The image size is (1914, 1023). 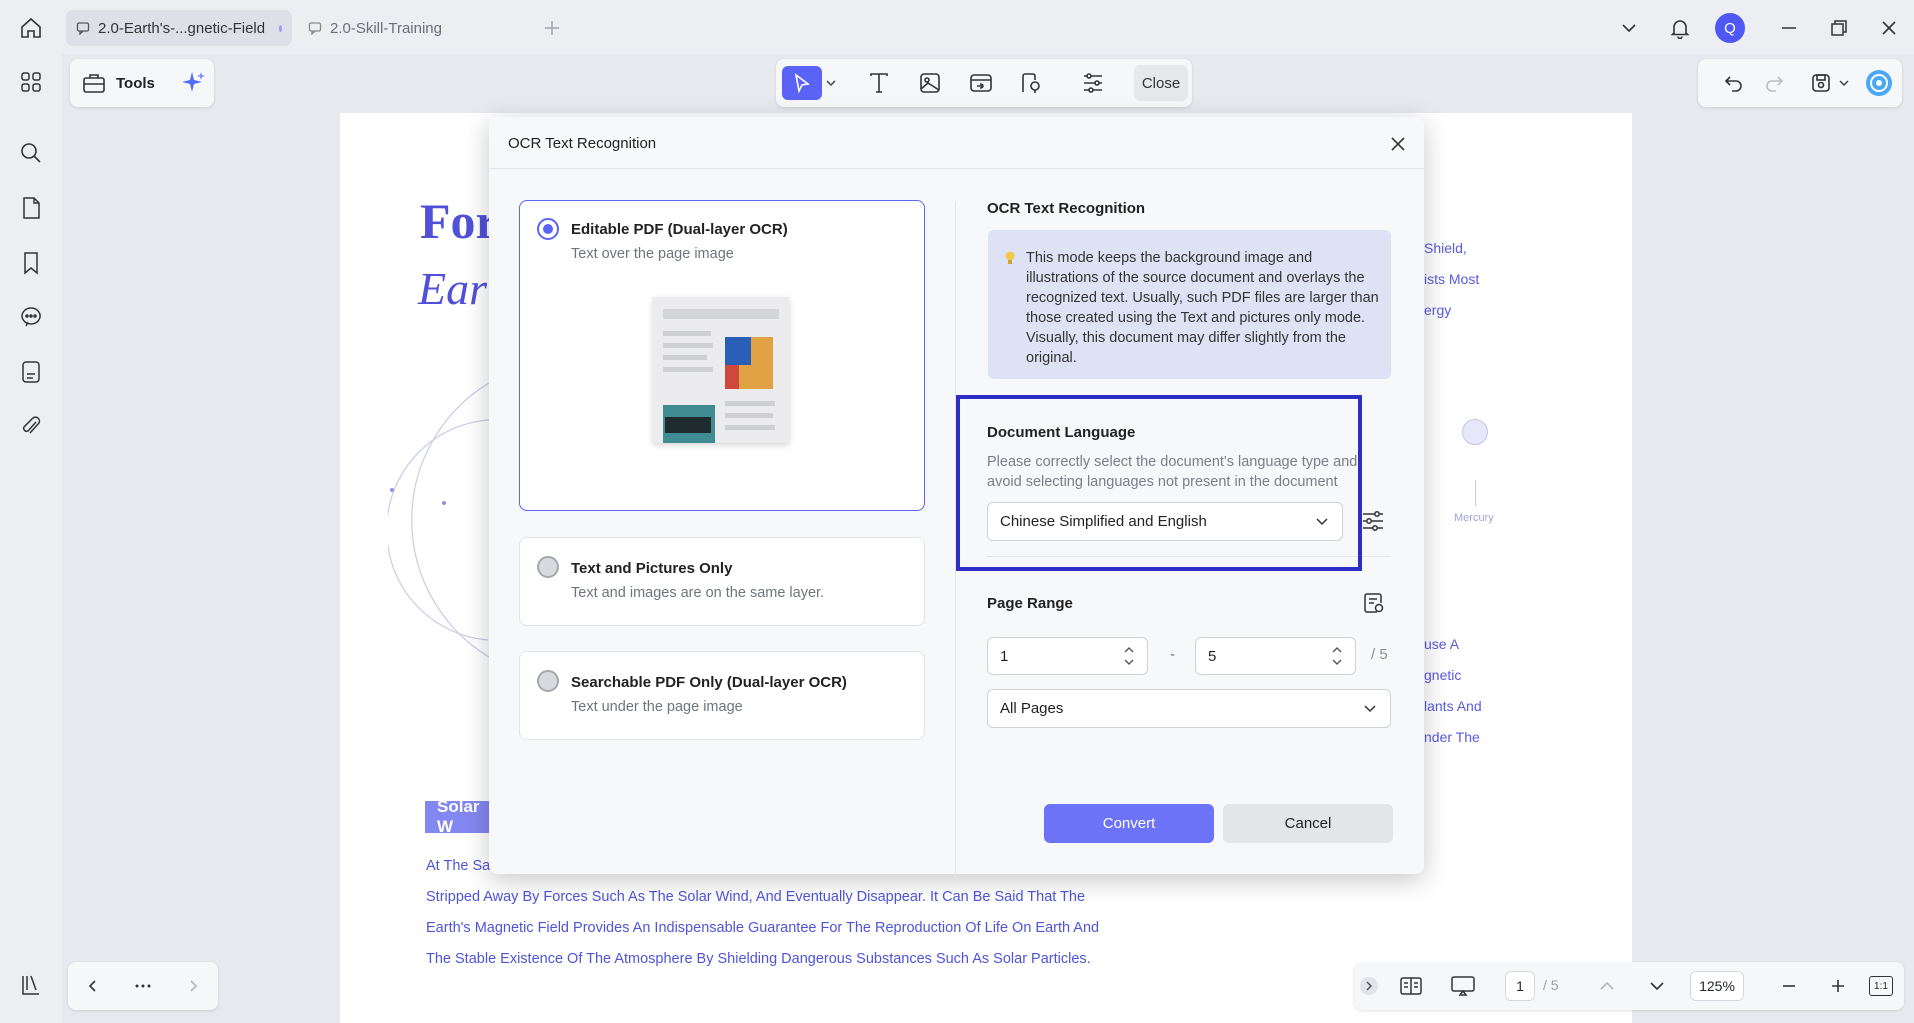 What do you see at coordinates (93, 986) in the screenshot?
I see `chevron-left-icon` at bounding box center [93, 986].